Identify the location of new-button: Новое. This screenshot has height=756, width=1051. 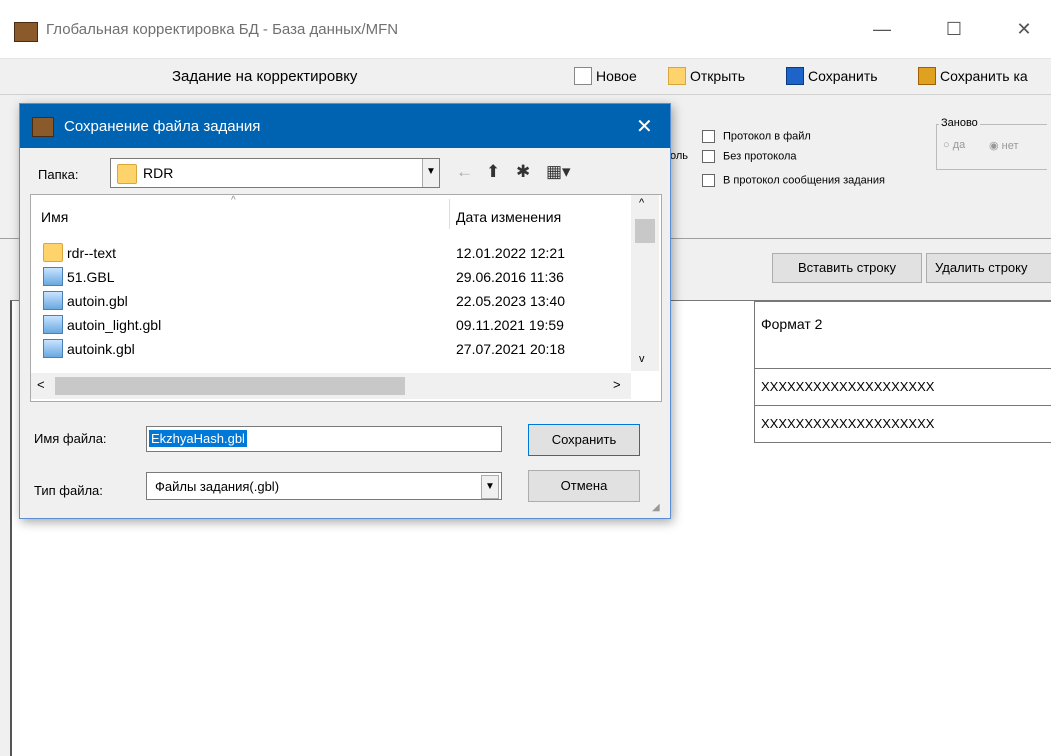
(605, 76).